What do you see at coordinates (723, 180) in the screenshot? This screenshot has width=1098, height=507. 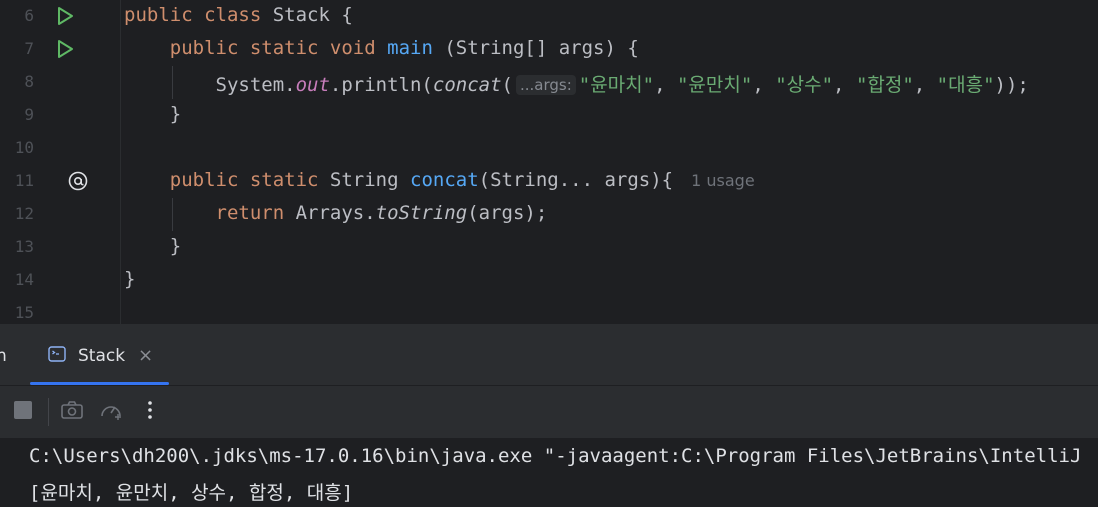 I see `usage-hint: 1 usage` at bounding box center [723, 180].